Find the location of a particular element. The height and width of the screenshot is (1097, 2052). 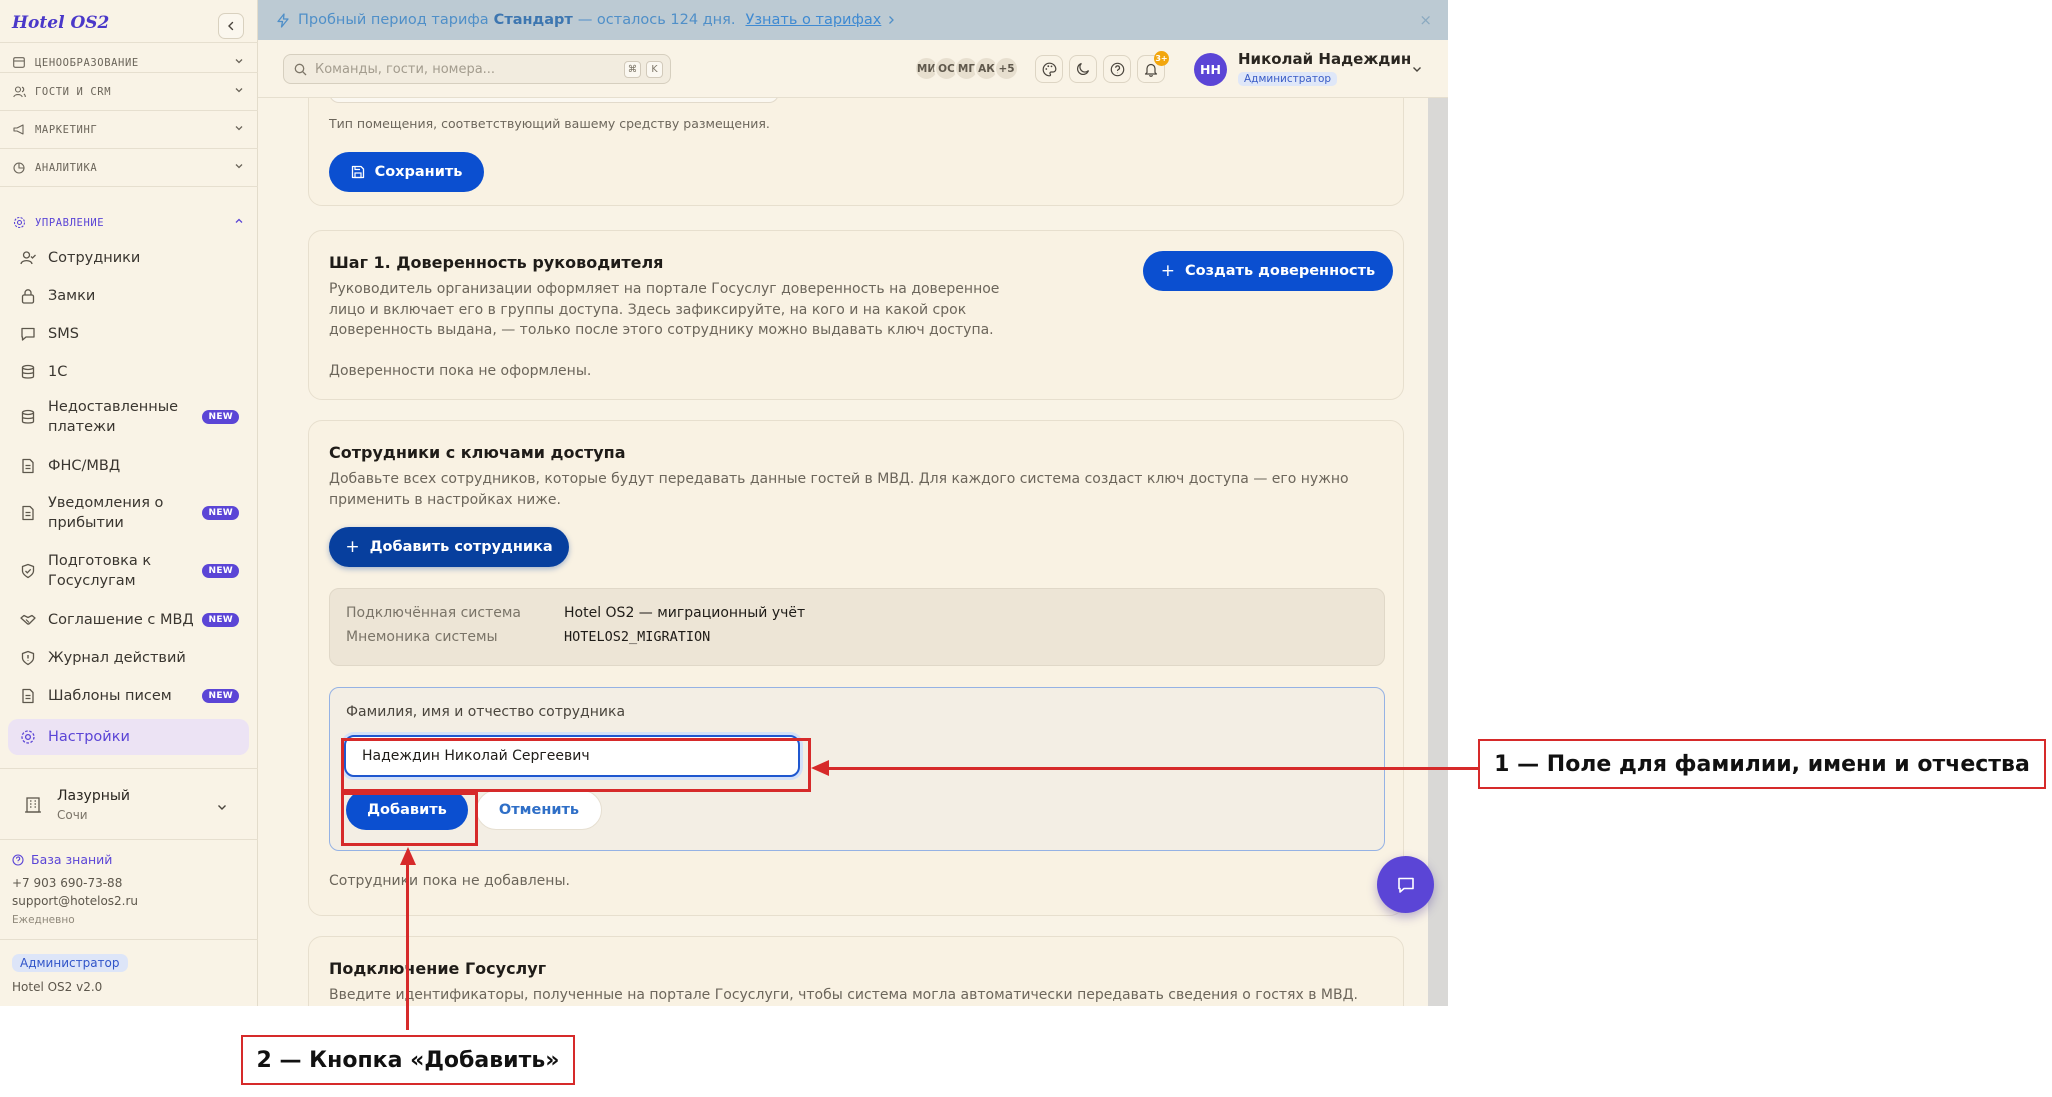

create-power-of-attorney-button: + Создать доверенность is located at coordinates (1268, 271).